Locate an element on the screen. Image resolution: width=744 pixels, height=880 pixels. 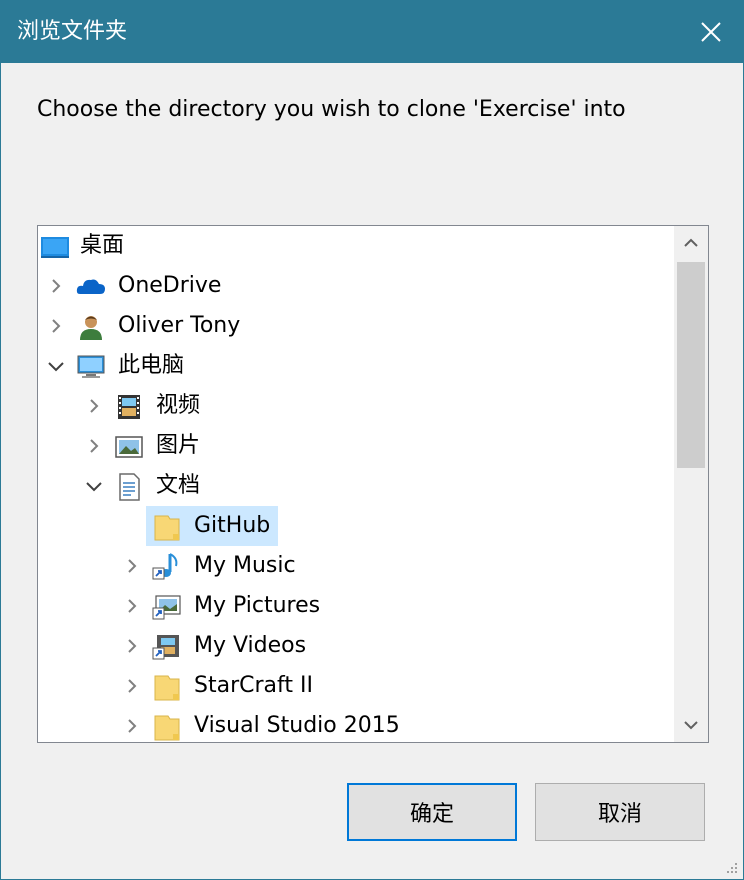
close-button is located at coordinates (711, 32).